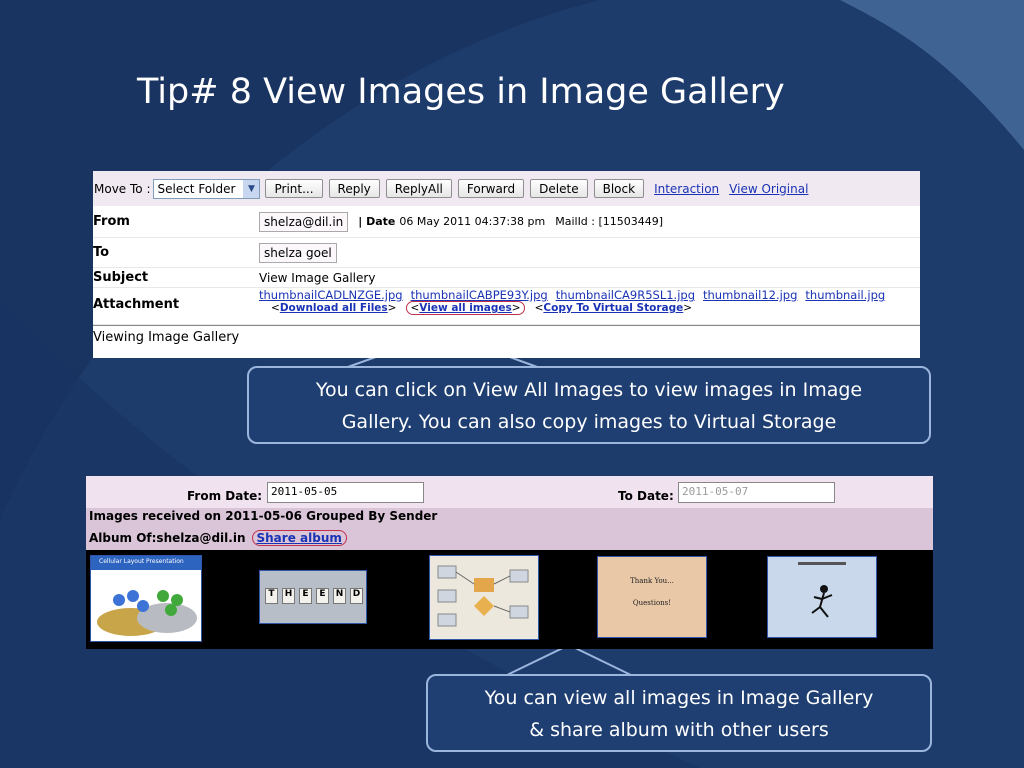 This screenshot has height=768, width=1024. I want to click on album-owner-row: Album Of:shelza@dil.in Share album, so click(218, 538).